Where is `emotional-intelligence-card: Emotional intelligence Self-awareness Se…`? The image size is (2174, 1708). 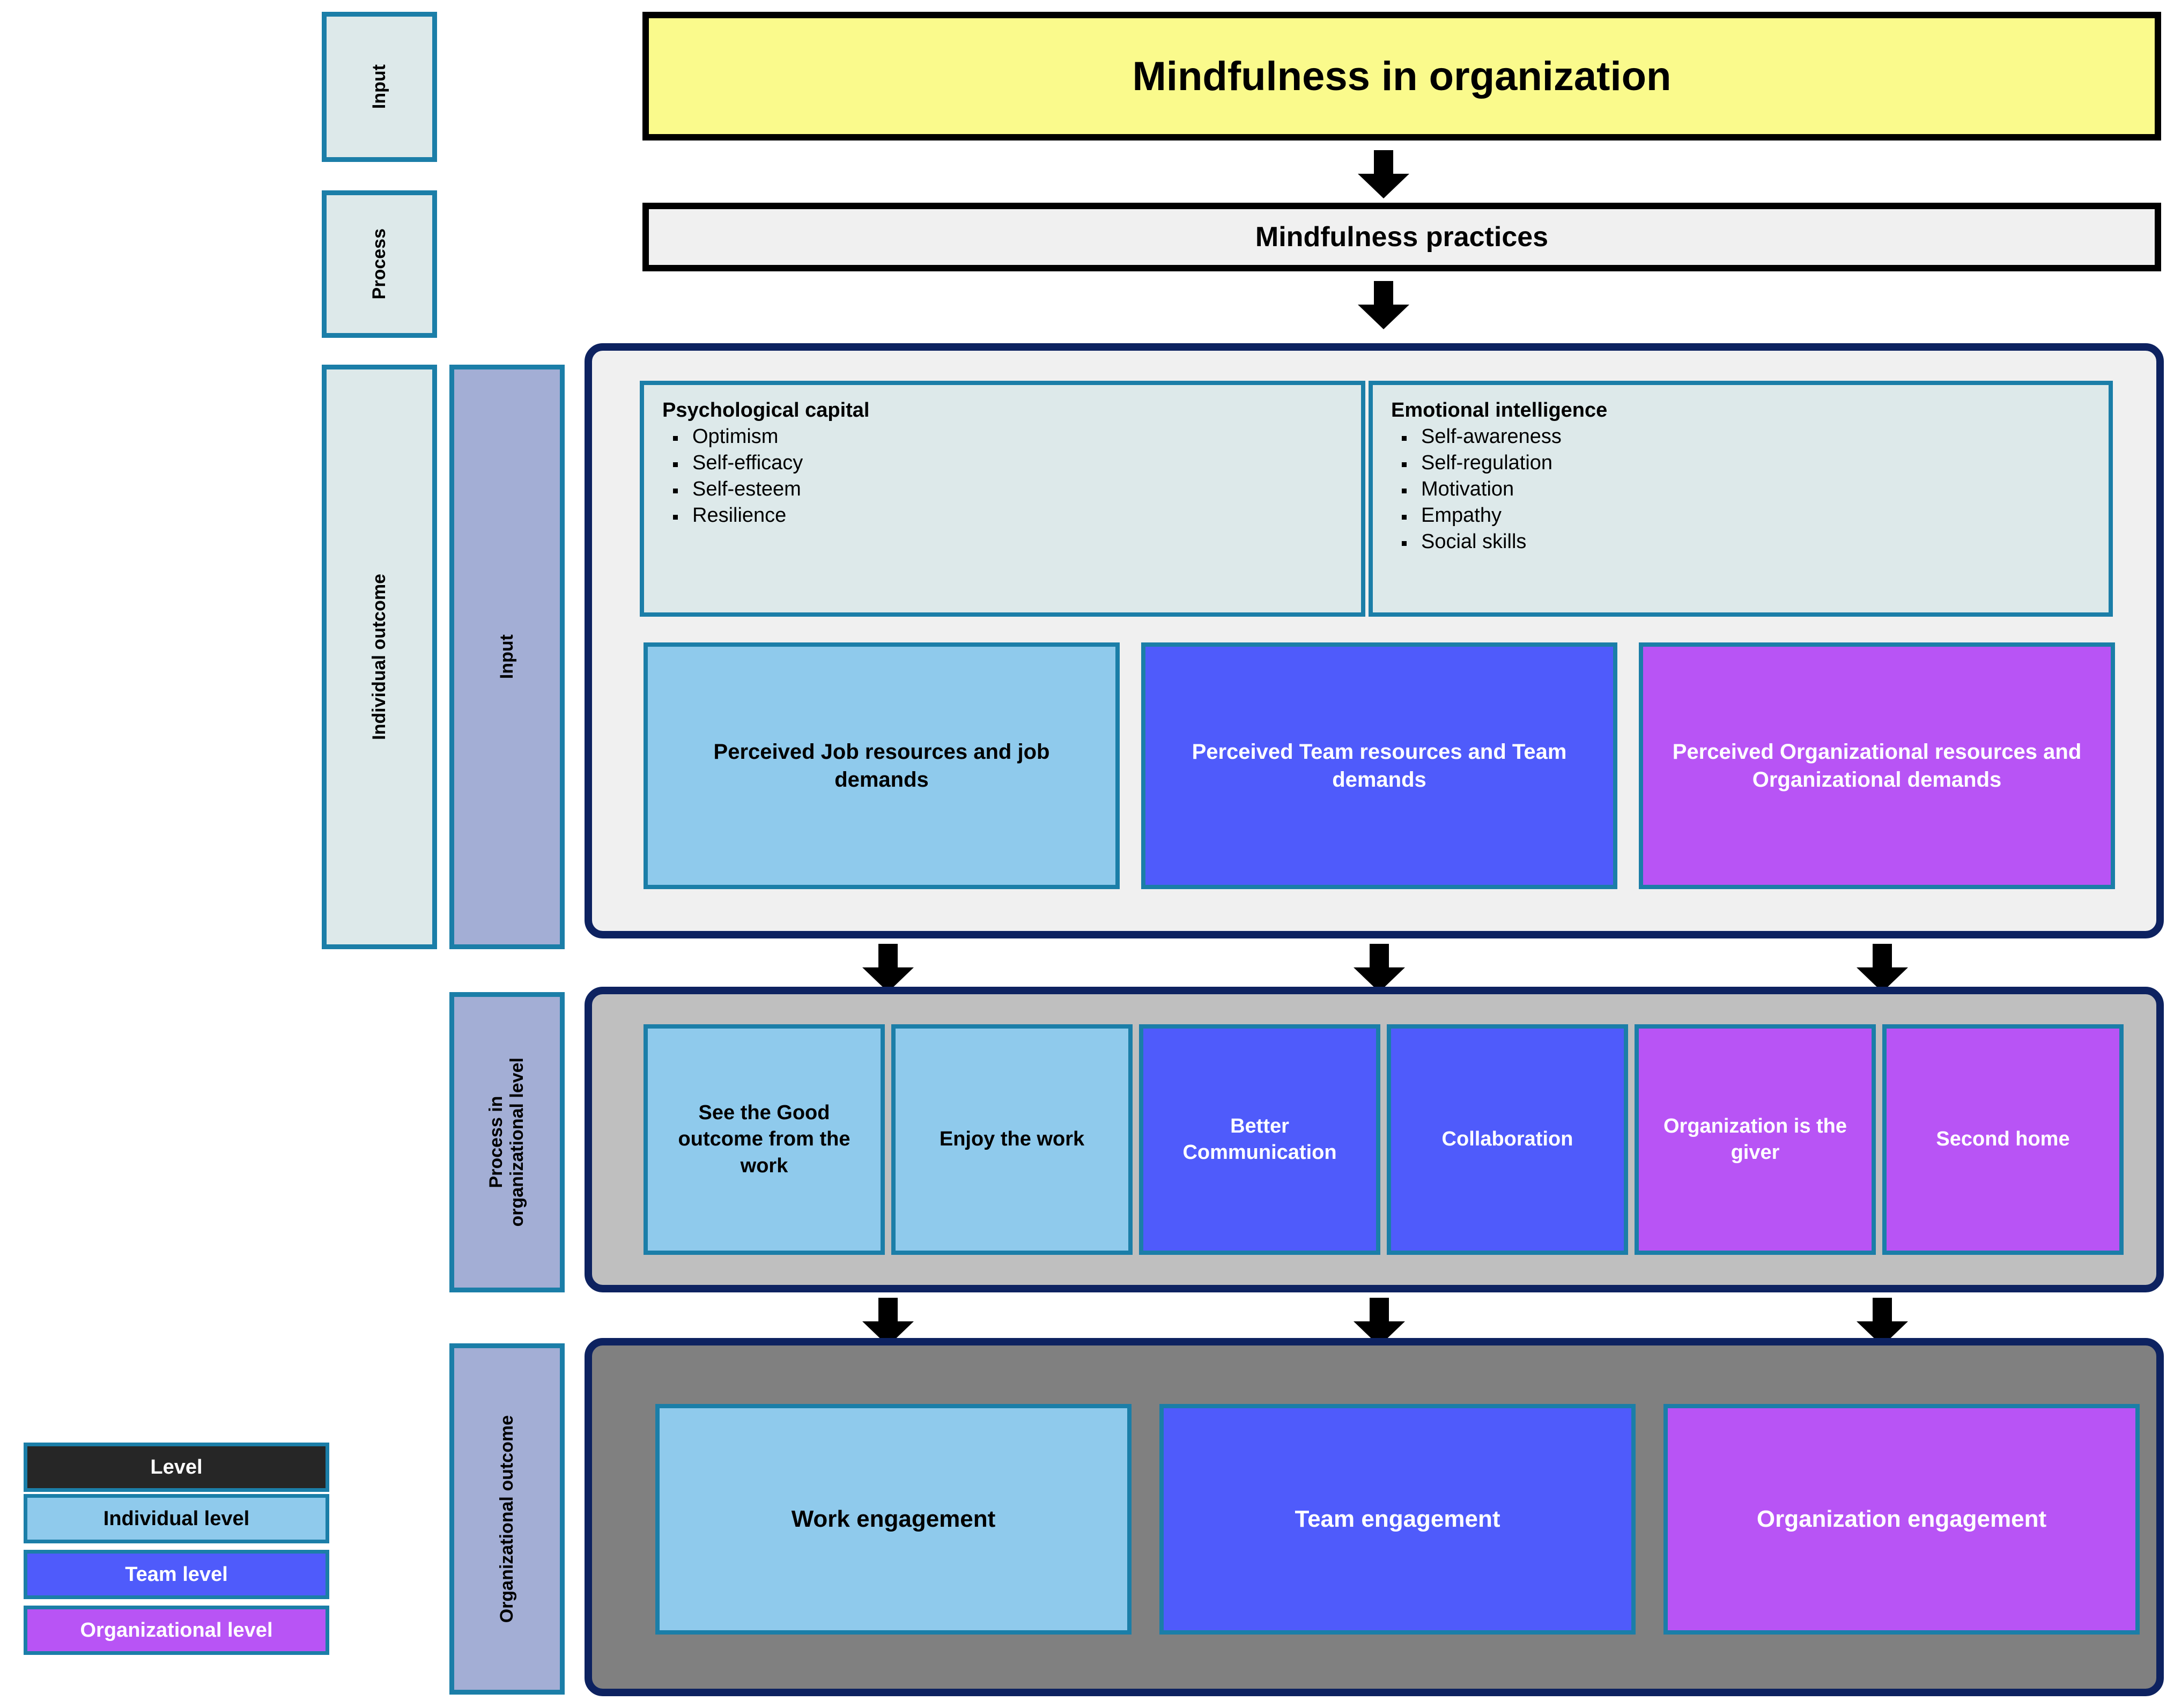 emotional-intelligence-card: Emotional intelligence Self-awareness Se… is located at coordinates (1741, 499).